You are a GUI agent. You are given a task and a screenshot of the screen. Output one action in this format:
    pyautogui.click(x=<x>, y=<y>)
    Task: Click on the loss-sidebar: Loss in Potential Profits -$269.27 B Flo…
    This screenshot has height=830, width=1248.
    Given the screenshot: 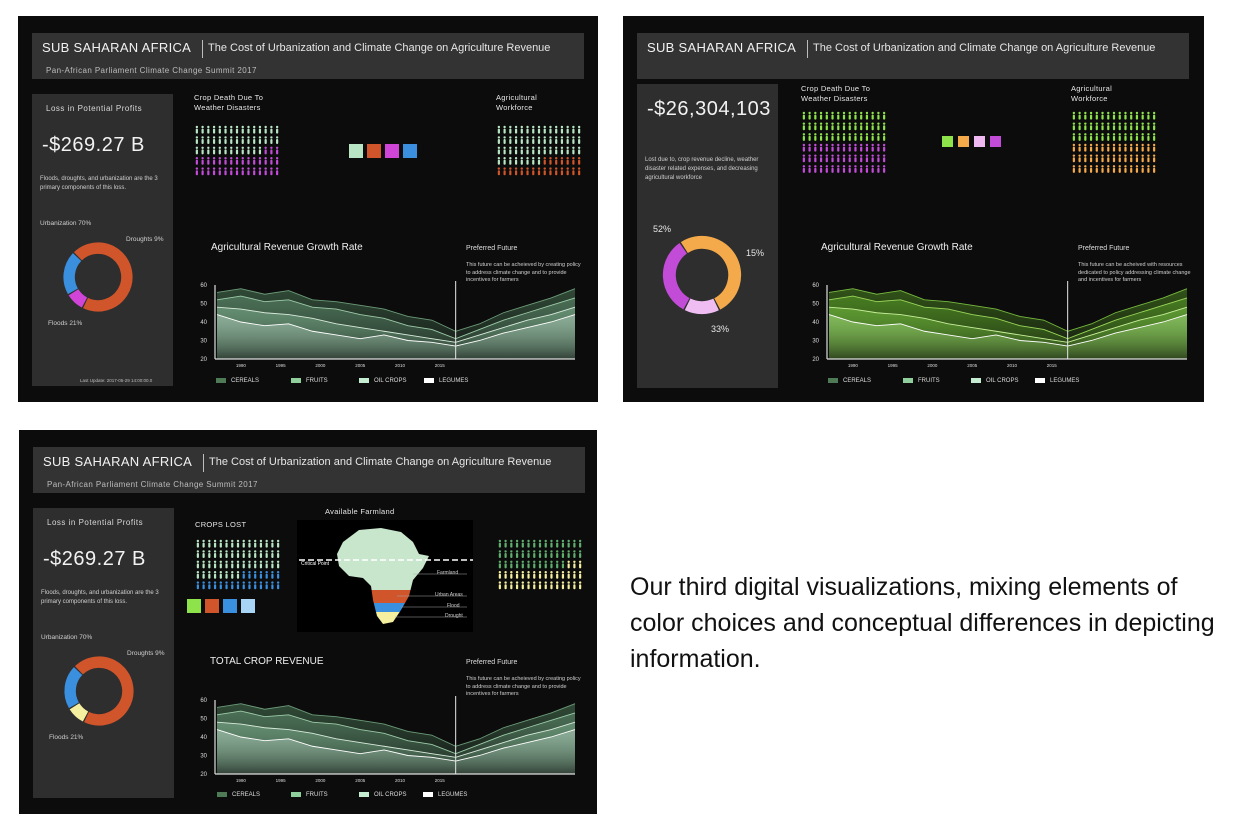 What is the action you would take?
    pyautogui.click(x=102, y=240)
    